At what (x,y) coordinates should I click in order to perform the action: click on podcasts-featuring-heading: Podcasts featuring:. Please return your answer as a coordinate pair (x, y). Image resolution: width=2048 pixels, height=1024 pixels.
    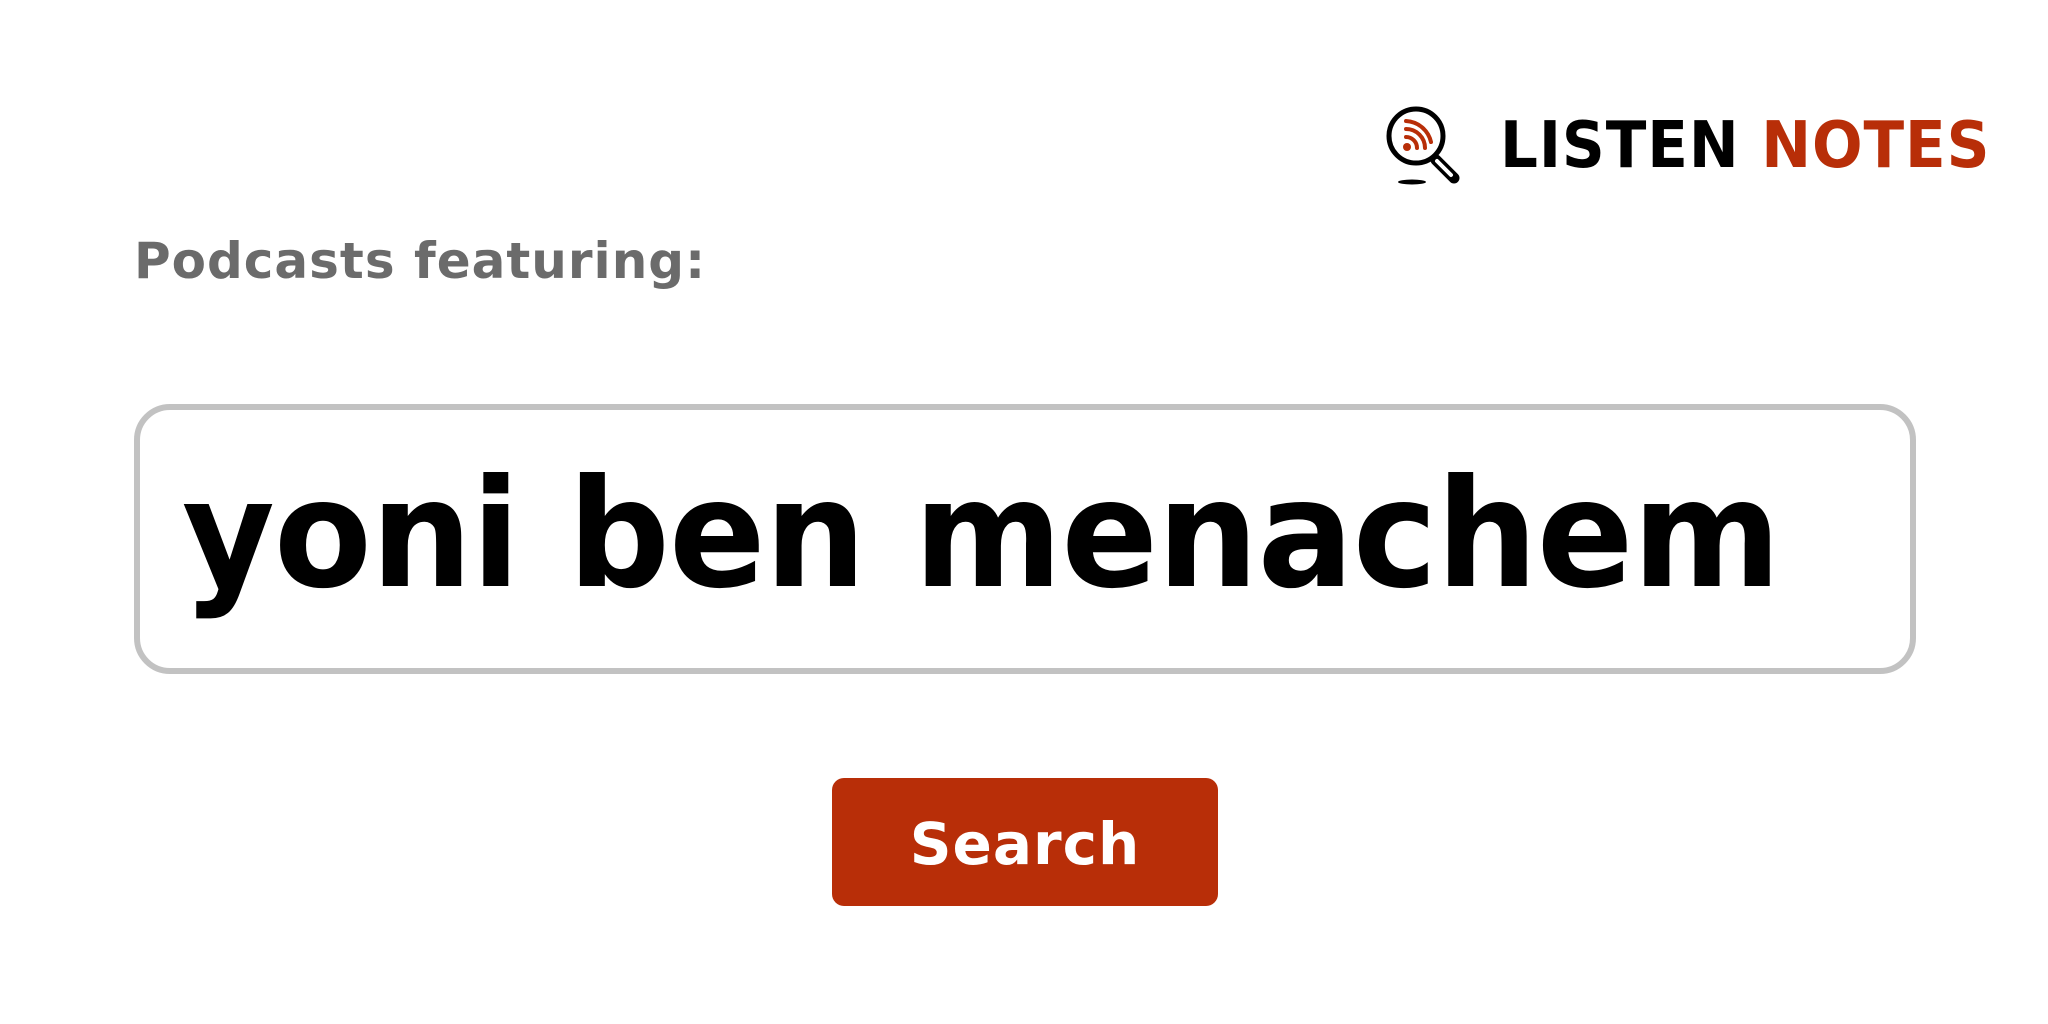
    Looking at the image, I should click on (420, 261).